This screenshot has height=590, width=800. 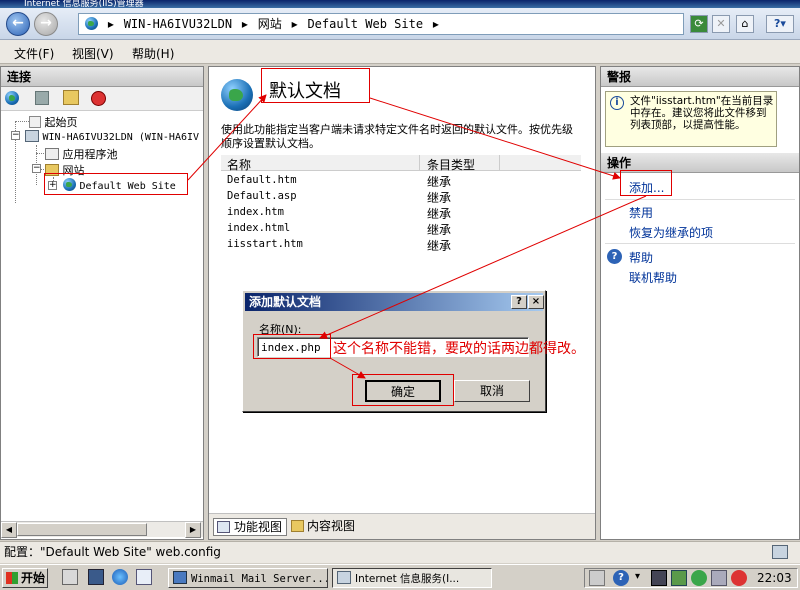 What do you see at coordinates (699, 578) in the screenshot?
I see `security-tray-icon` at bounding box center [699, 578].